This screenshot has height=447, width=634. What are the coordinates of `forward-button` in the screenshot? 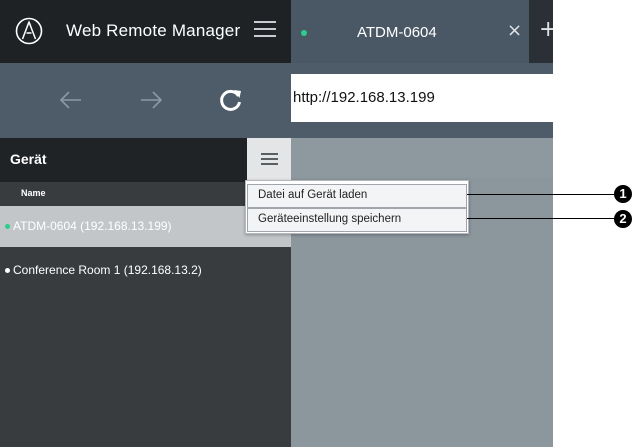 It's located at (151, 100).